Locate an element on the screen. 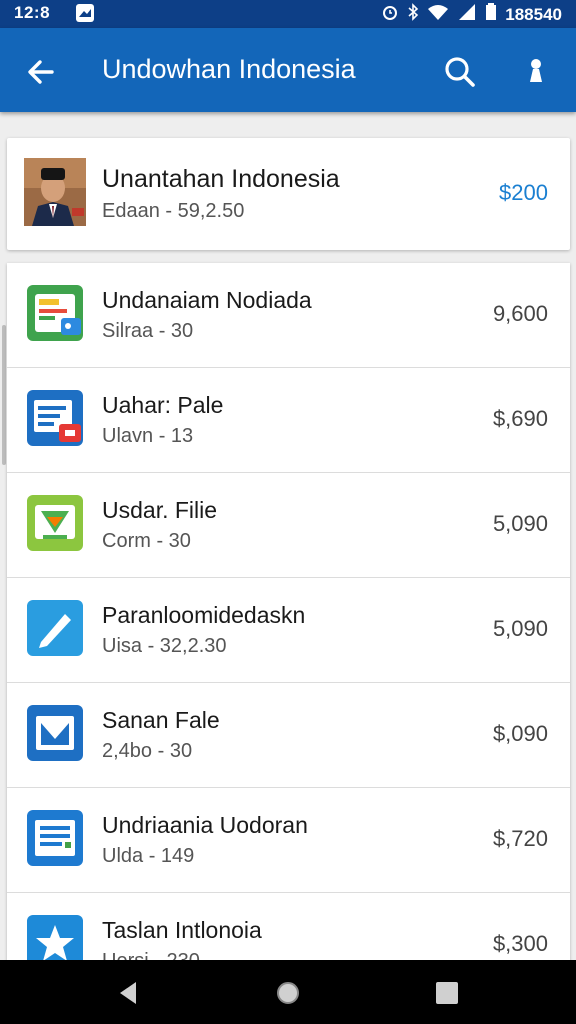 The width and height of the screenshot is (576, 1024). notification-icon is located at coordinates (85, 13).